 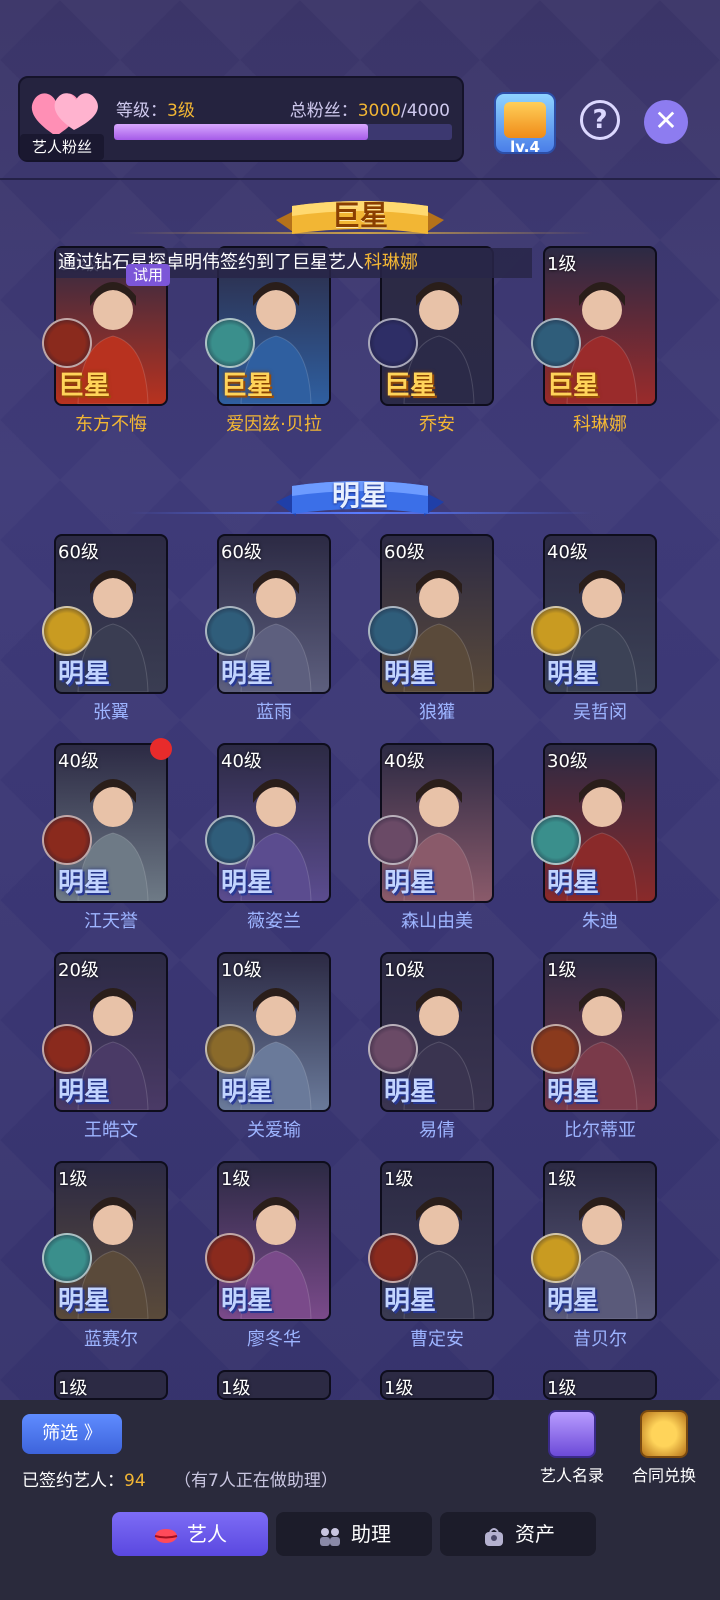 I want to click on header-divider, so click(x=360, y=179).